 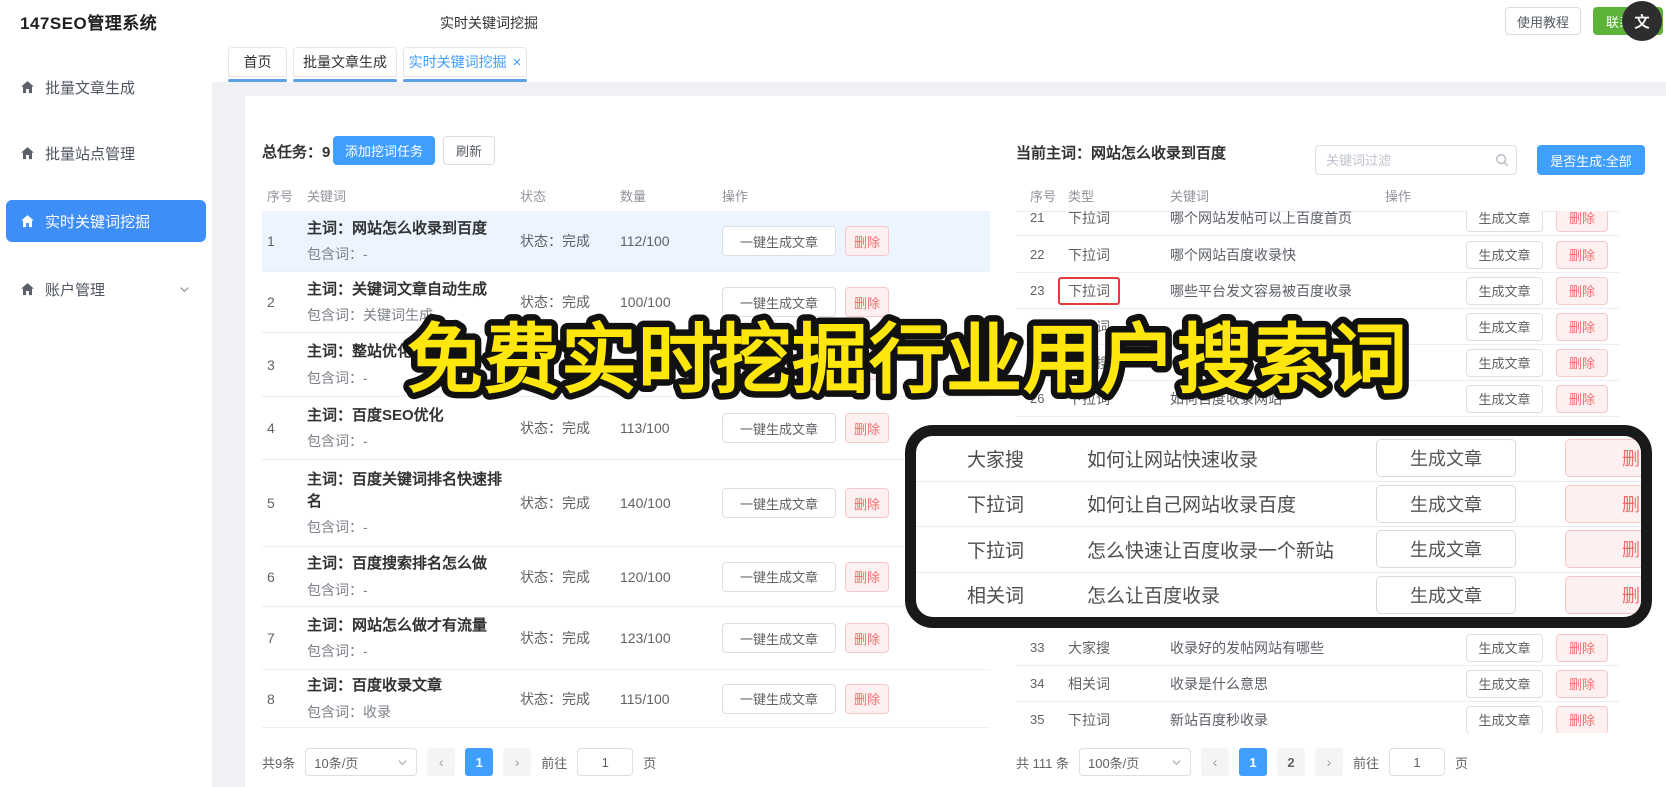 What do you see at coordinates (1315, 362) in the screenshot?
I see `keyword-cell` at bounding box center [1315, 362].